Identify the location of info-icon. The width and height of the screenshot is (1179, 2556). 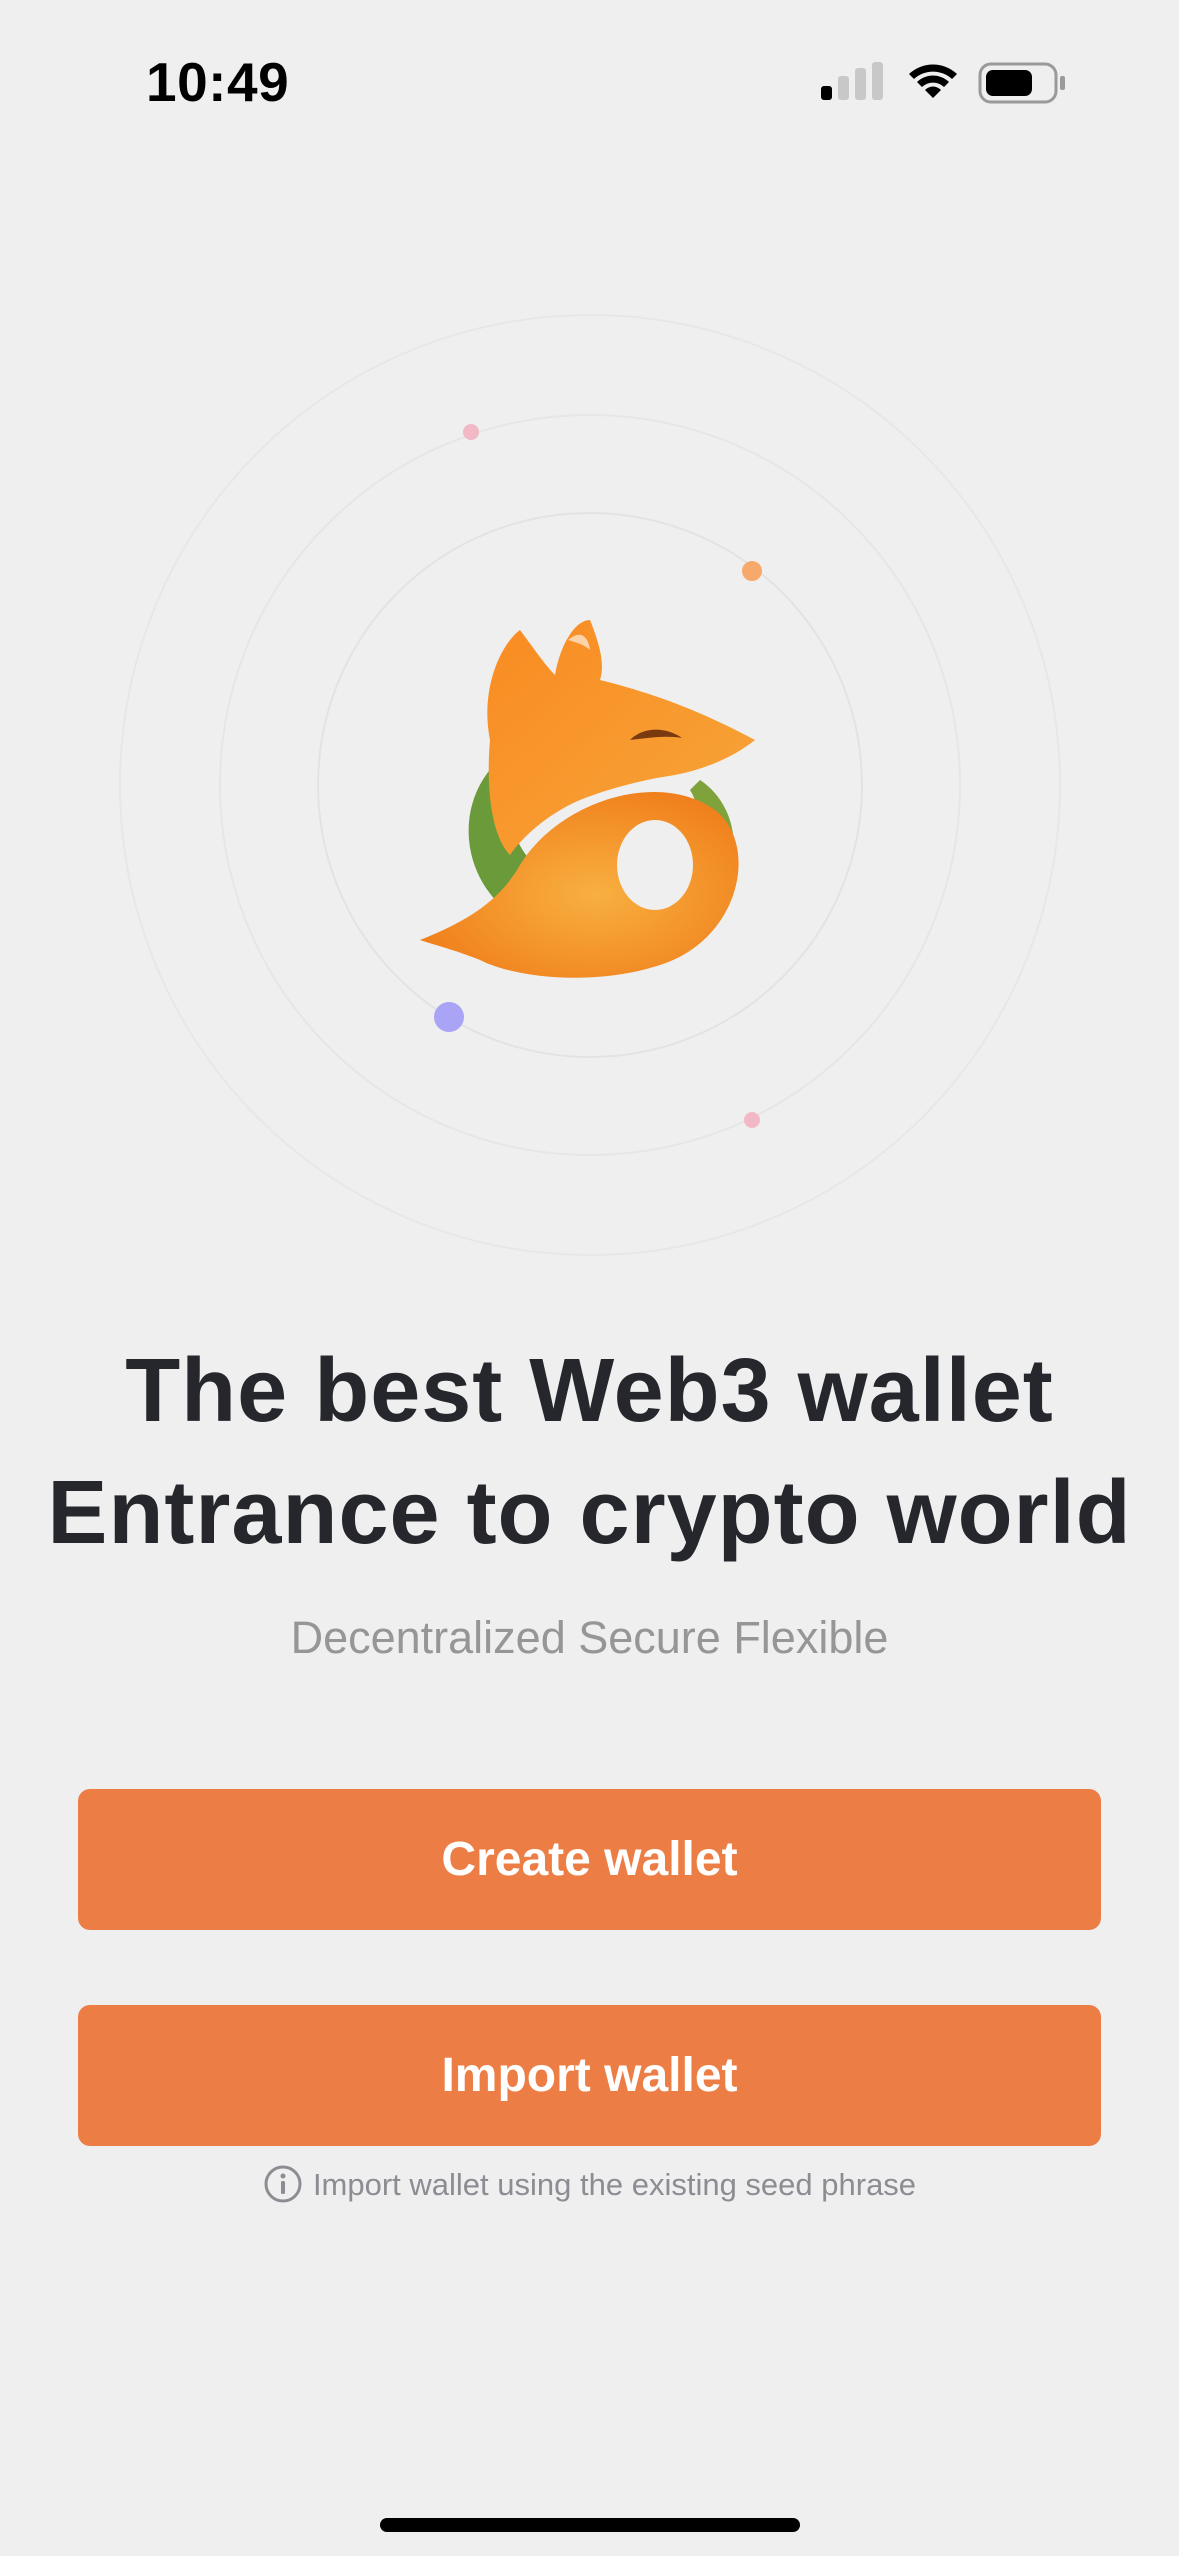
(283, 2184).